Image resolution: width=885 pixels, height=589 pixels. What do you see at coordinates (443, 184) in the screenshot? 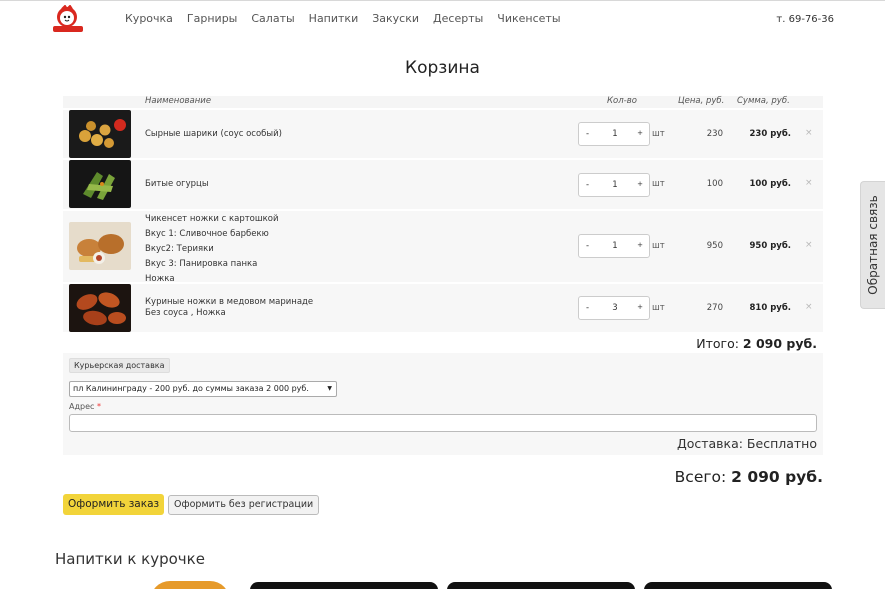
I see `cart-row: Битые огурцы - 1 + шт 100 100 руб. ×` at bounding box center [443, 184].